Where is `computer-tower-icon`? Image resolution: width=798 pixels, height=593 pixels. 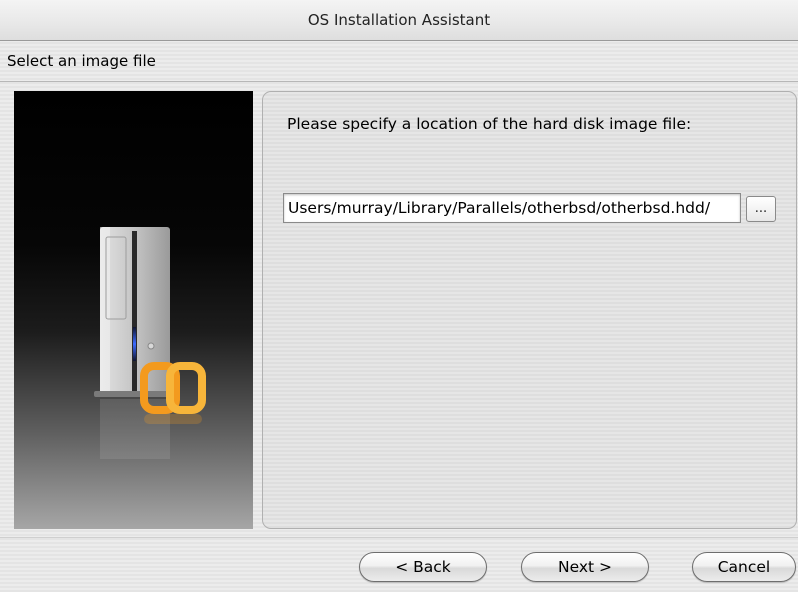 computer-tower-icon is located at coordinates (150, 343).